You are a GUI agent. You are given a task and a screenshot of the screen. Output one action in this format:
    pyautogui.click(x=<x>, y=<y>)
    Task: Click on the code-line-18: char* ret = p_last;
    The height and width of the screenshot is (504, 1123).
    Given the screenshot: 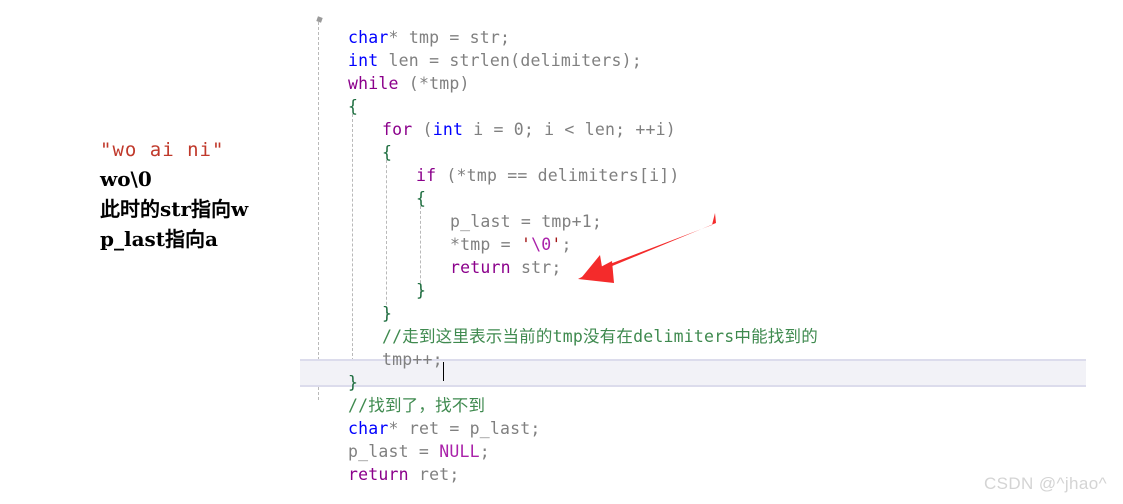 What is the action you would take?
    pyautogui.click(x=700, y=428)
    